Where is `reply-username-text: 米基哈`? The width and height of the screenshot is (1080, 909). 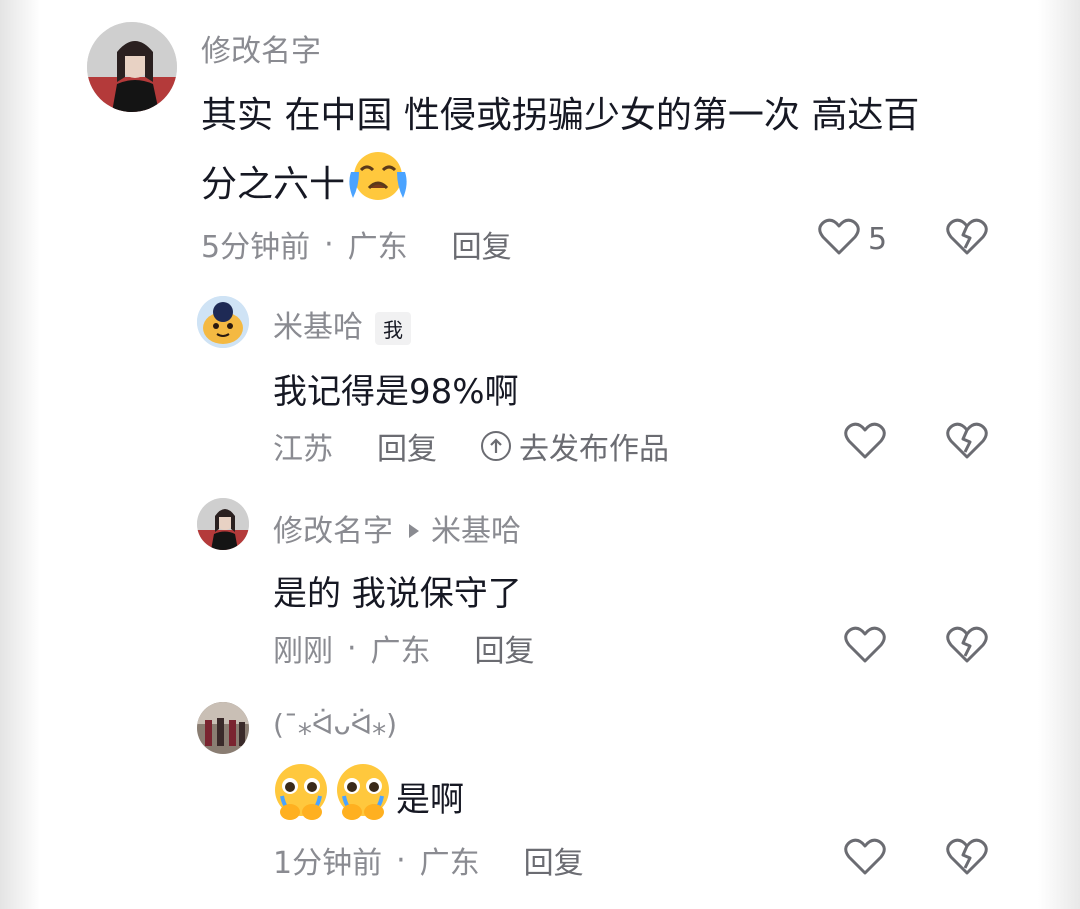
reply-username-text: 米基哈 is located at coordinates (318, 327).